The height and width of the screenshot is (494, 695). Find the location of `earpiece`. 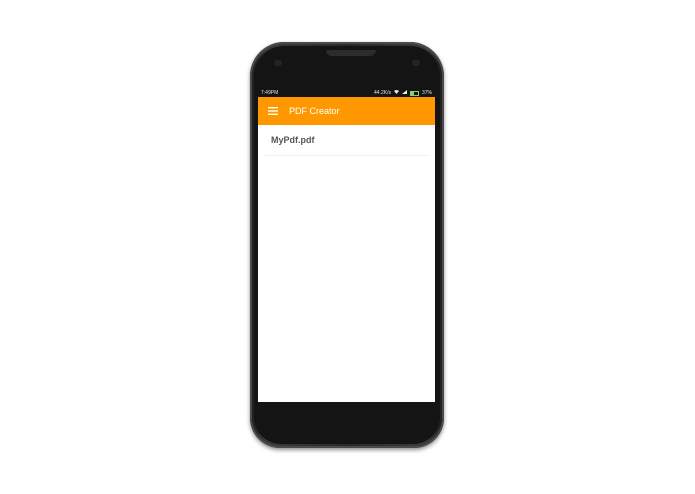

earpiece is located at coordinates (351, 53).